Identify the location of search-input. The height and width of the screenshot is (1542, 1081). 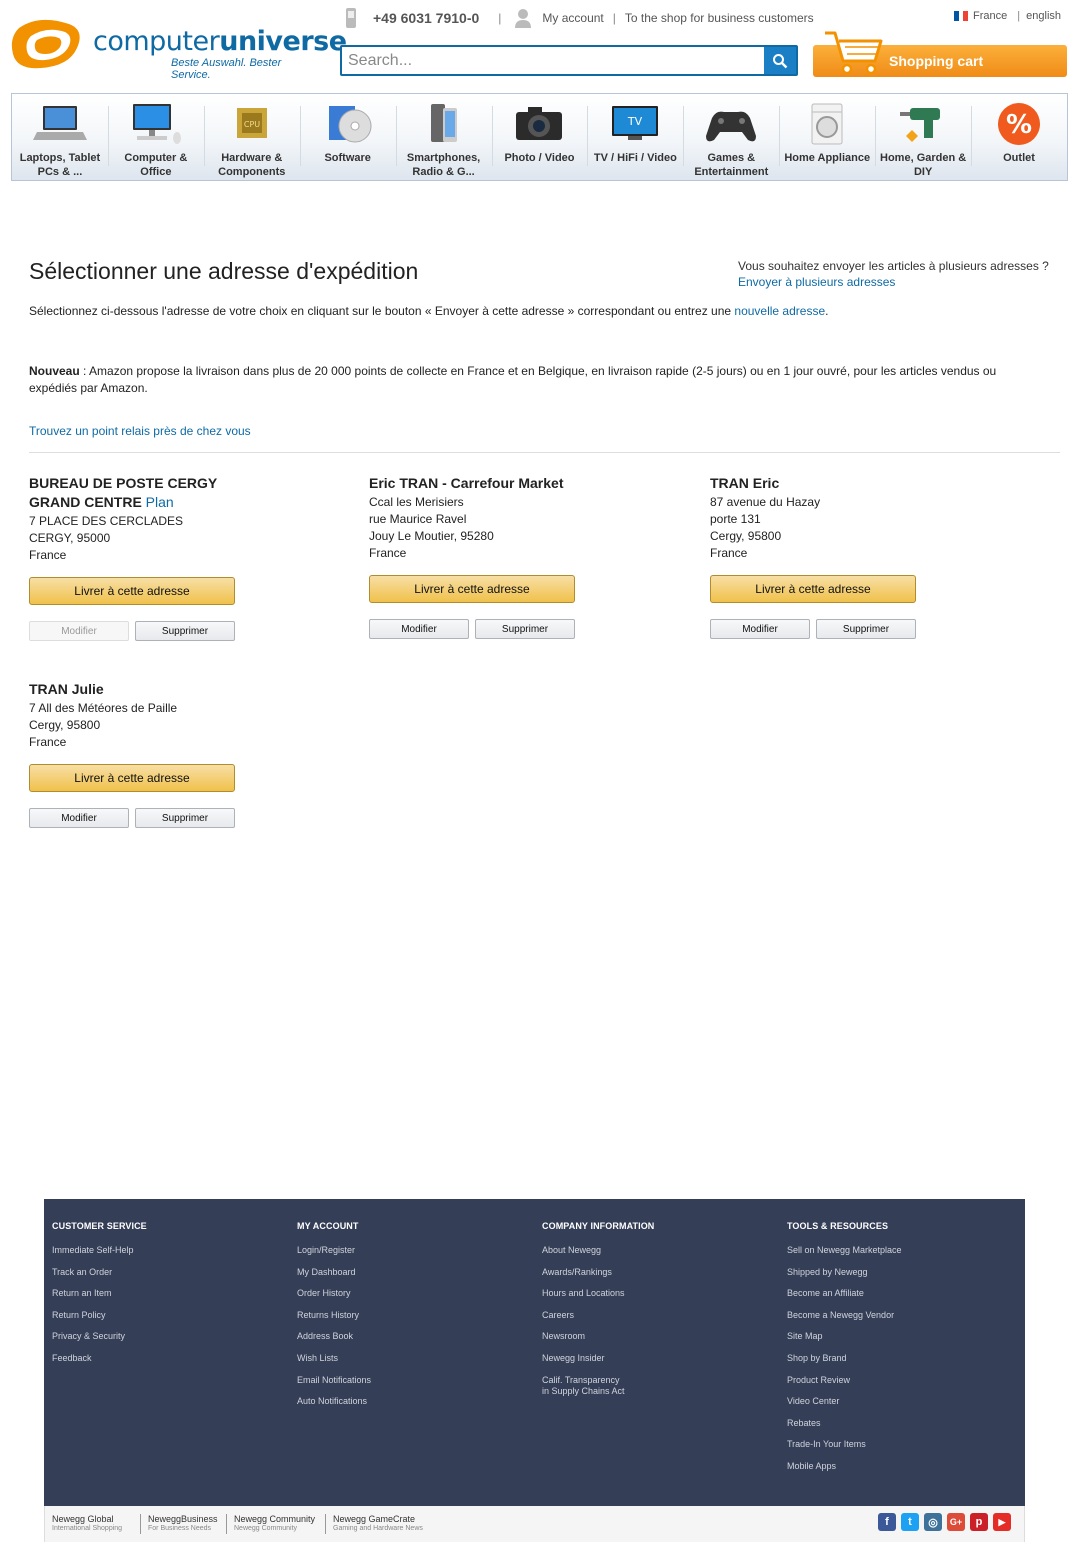
(553, 60).